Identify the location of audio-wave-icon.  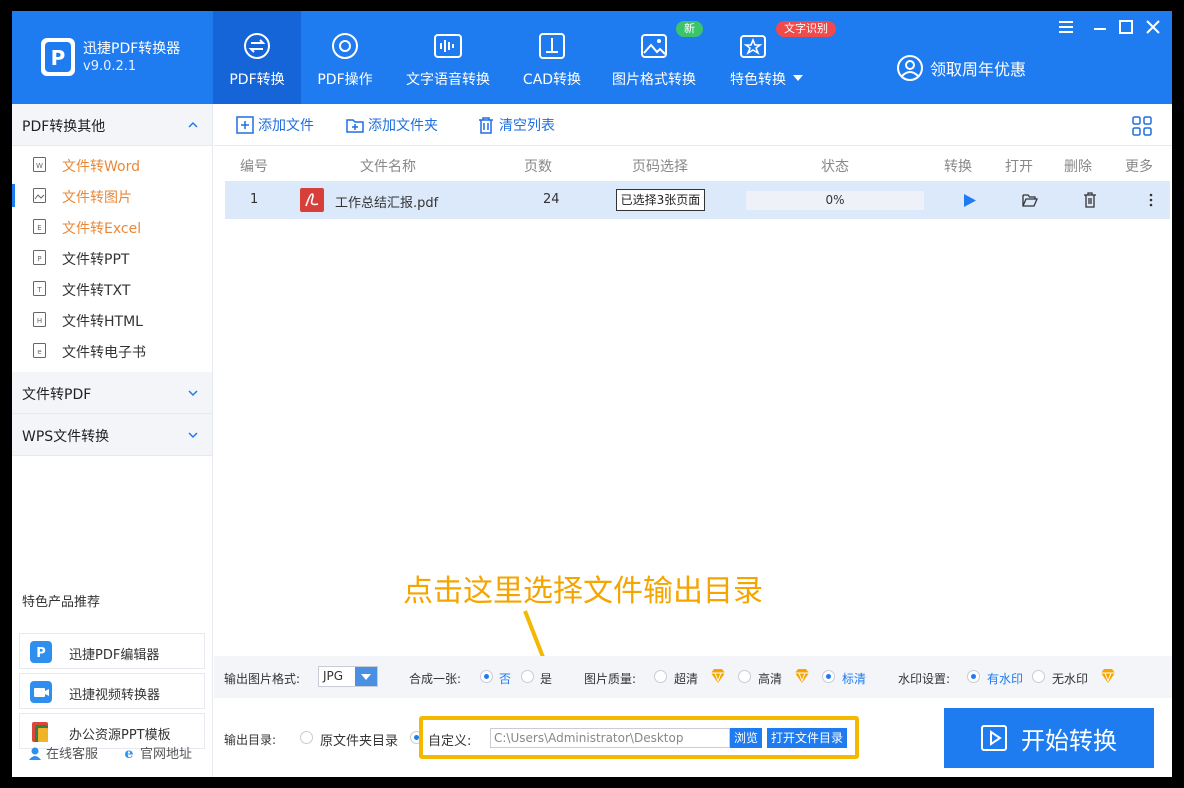
(448, 46).